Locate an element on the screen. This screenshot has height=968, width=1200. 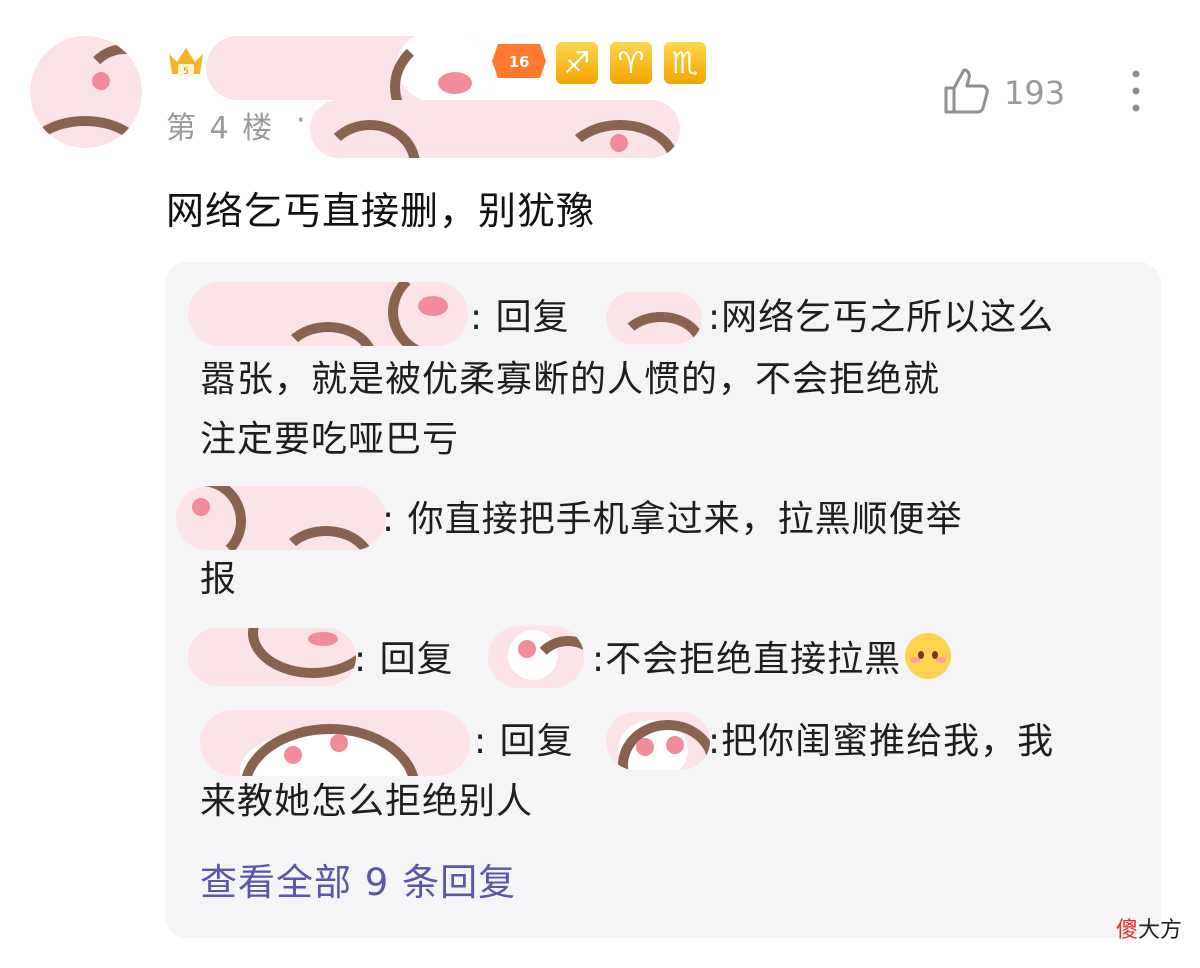
reply-text: :不会拒绝直接拉黑 is located at coordinates (772, 660).